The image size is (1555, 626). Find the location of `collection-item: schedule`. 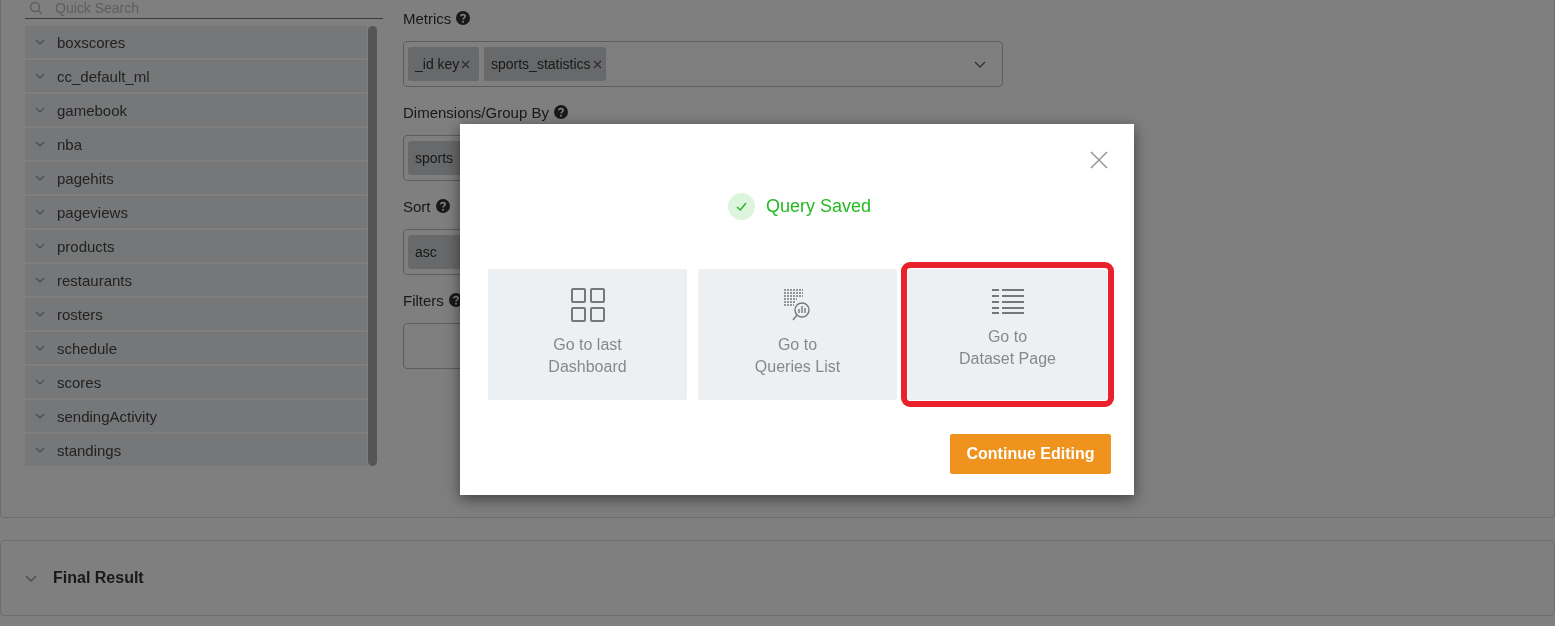

collection-item: schedule is located at coordinates (196, 348).